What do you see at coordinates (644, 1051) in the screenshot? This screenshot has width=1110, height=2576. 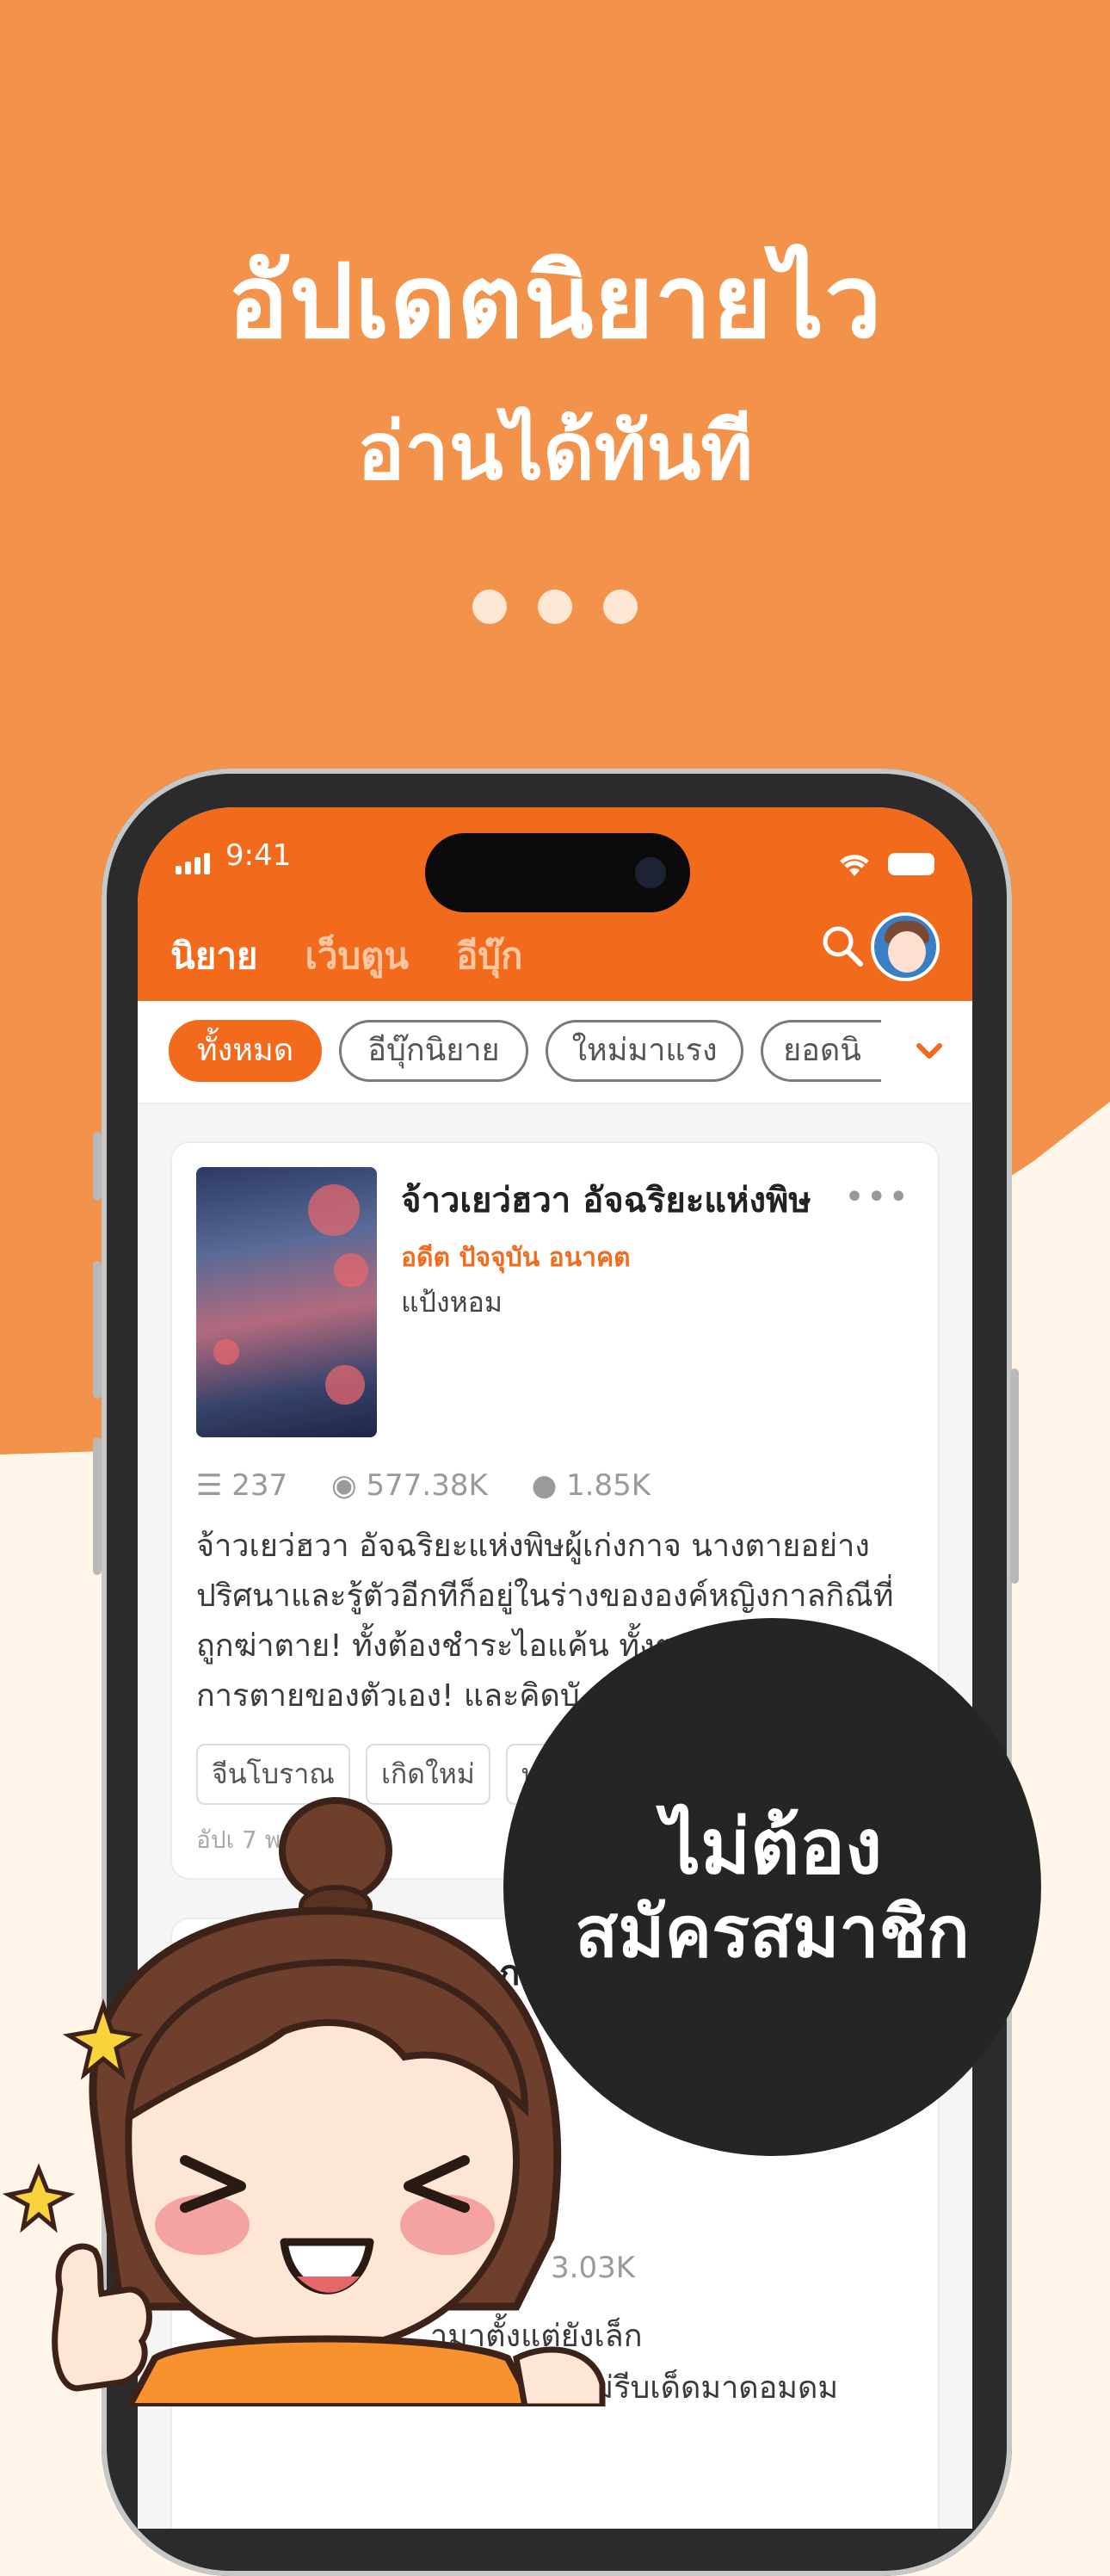 I see `chip-trending: ใหม่มาแรง` at bounding box center [644, 1051].